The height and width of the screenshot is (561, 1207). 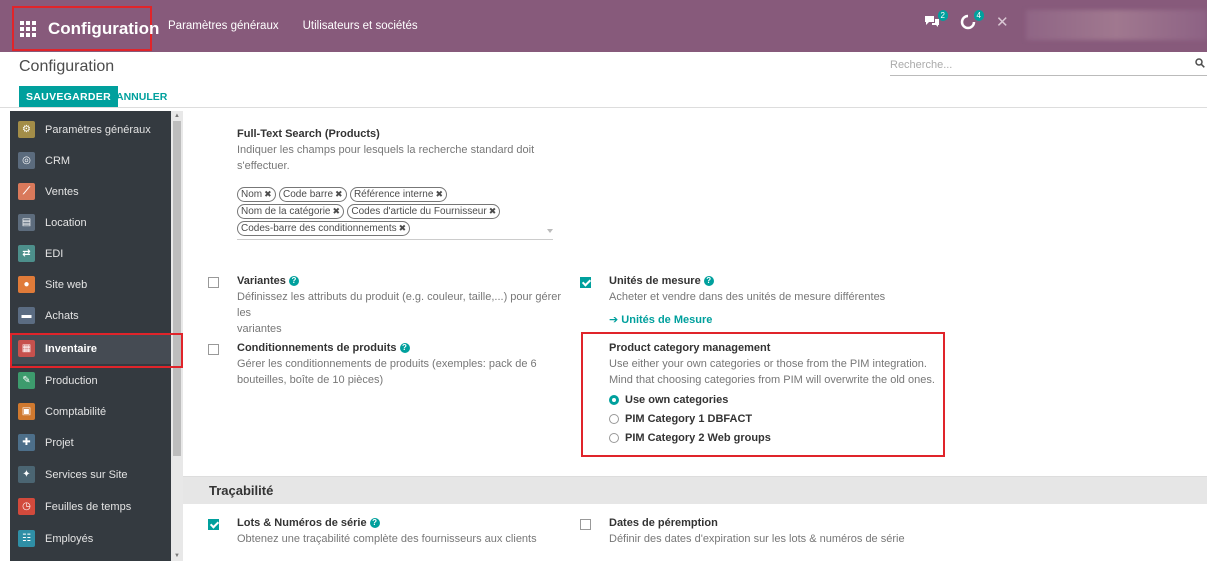 I want to click on sidebar-item-rental: ▤ Location, so click(x=90, y=222).